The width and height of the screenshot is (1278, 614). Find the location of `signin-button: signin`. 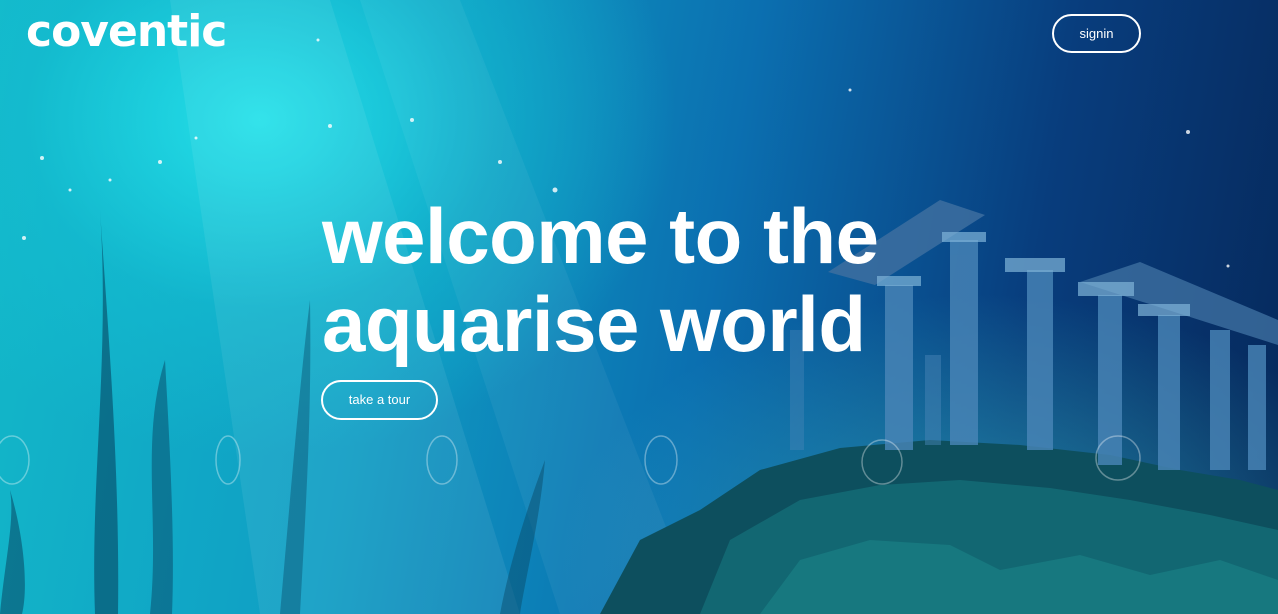

signin-button: signin is located at coordinates (1096, 33).